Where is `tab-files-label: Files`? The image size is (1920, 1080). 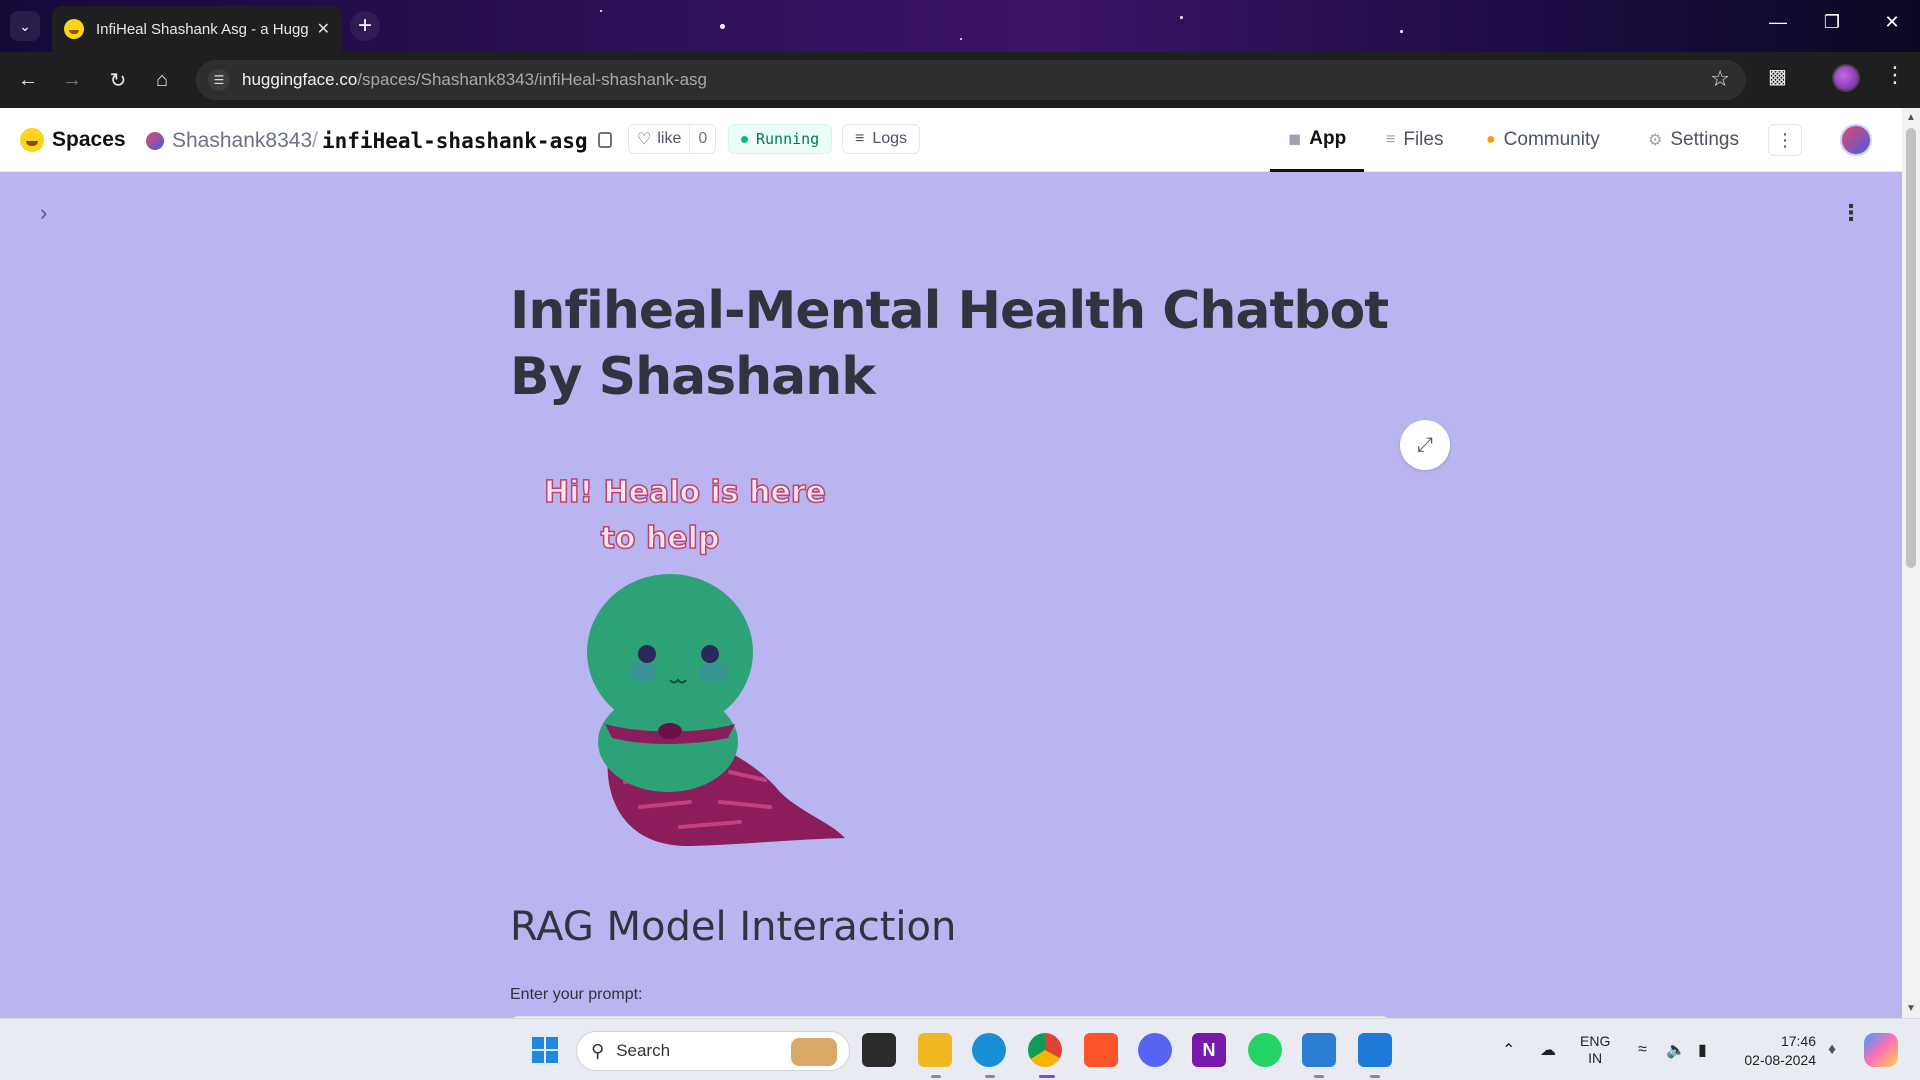 tab-files-label: Files is located at coordinates (1423, 139).